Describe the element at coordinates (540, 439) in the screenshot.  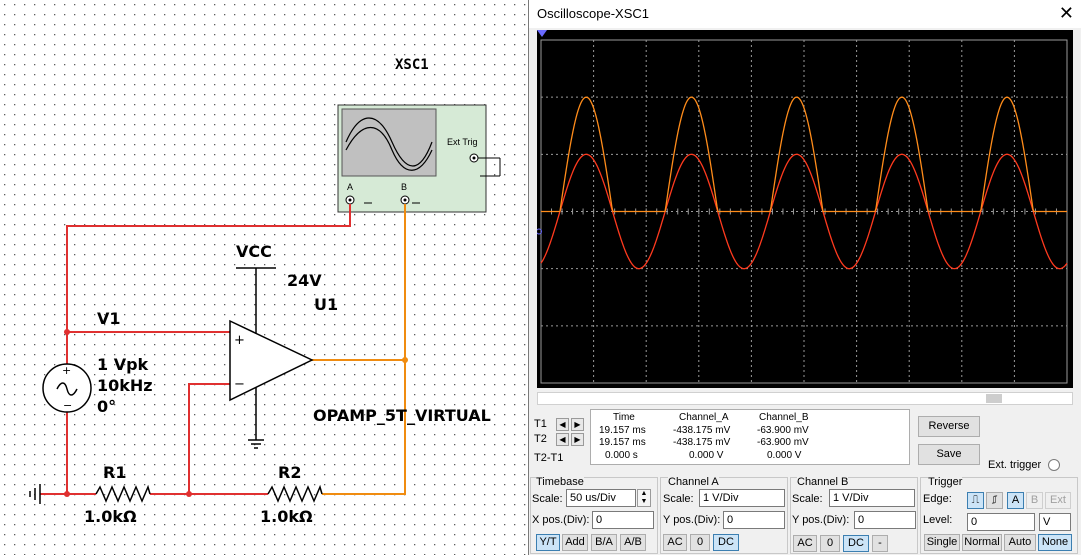
I see `t2-label: T2` at that location.